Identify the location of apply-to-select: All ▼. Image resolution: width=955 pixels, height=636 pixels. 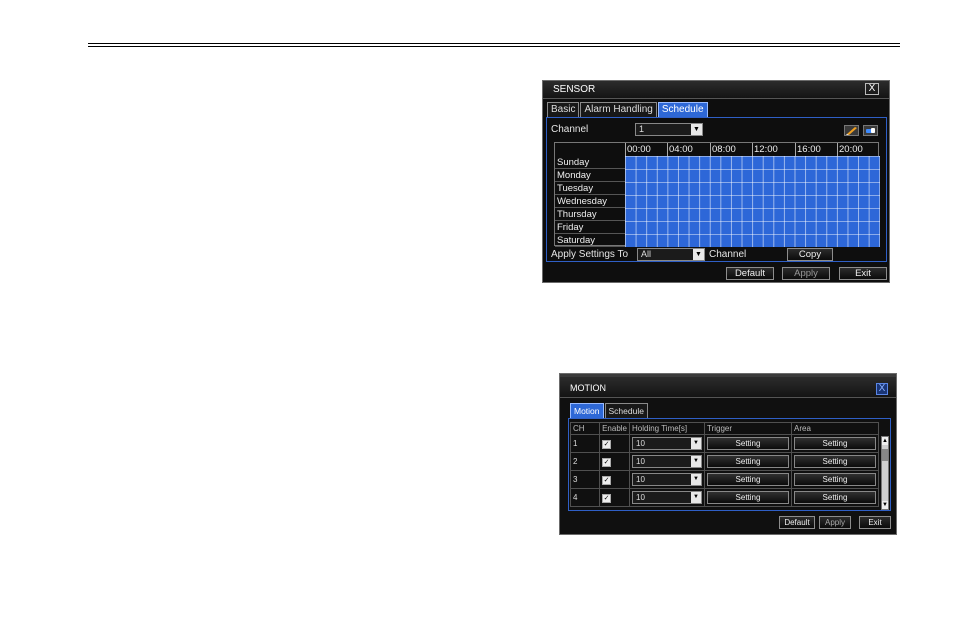
(671, 254).